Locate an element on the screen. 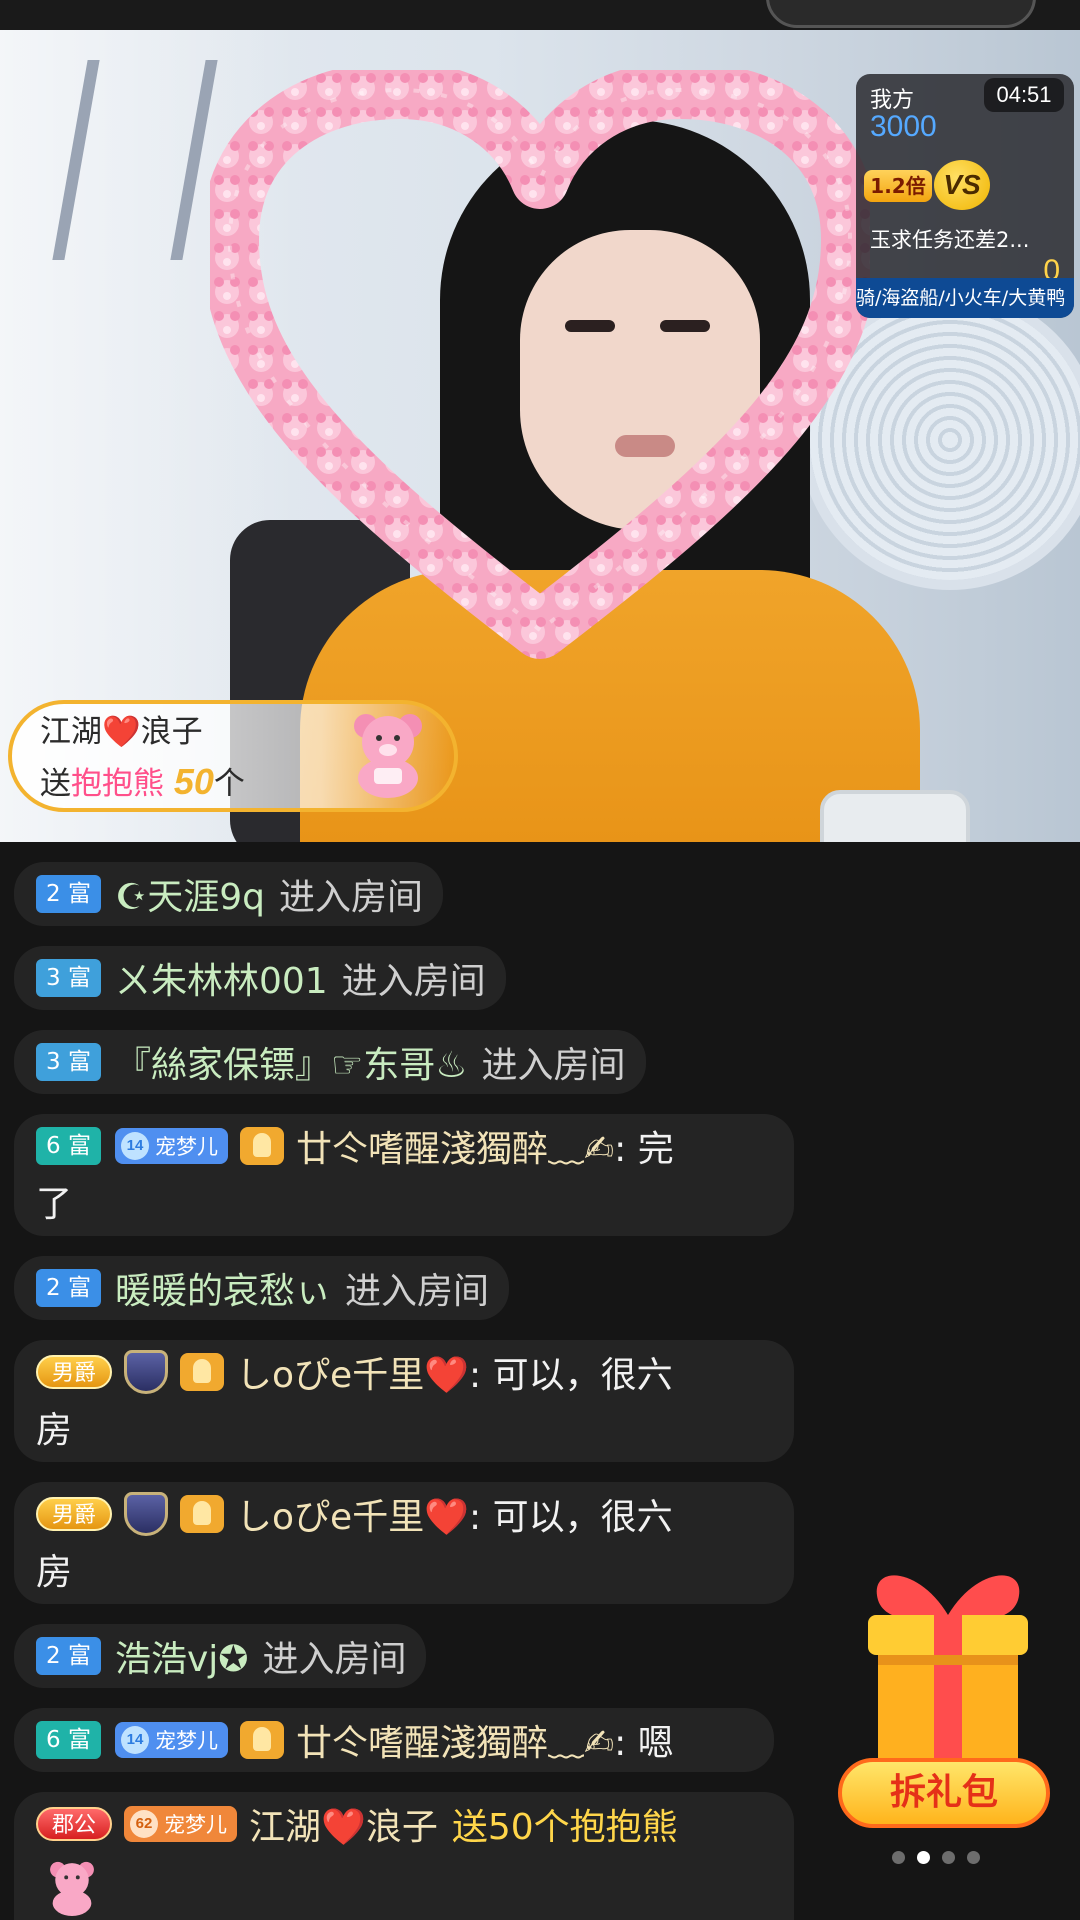 Image resolution: width=1080 pixels, height=1920 pixels. pager-dot-active is located at coordinates (923, 1857).